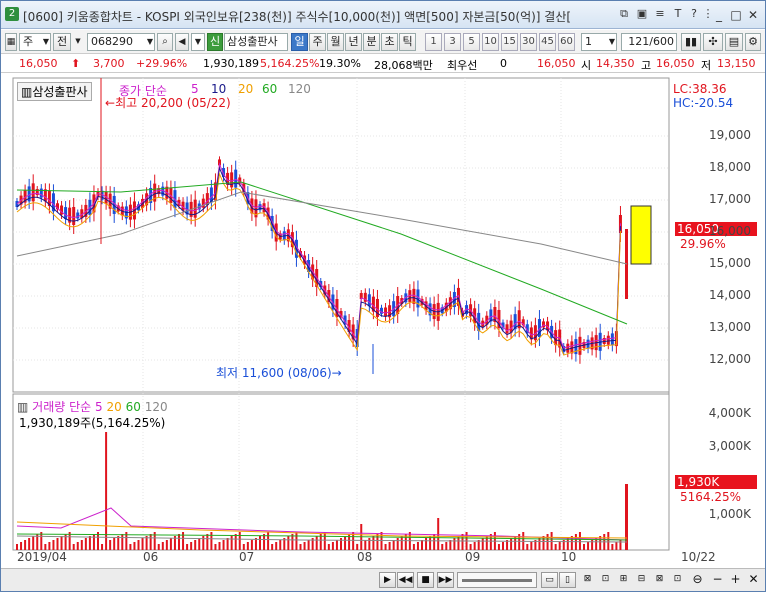  I want to click on interval-button-10: 10, so click(490, 42).